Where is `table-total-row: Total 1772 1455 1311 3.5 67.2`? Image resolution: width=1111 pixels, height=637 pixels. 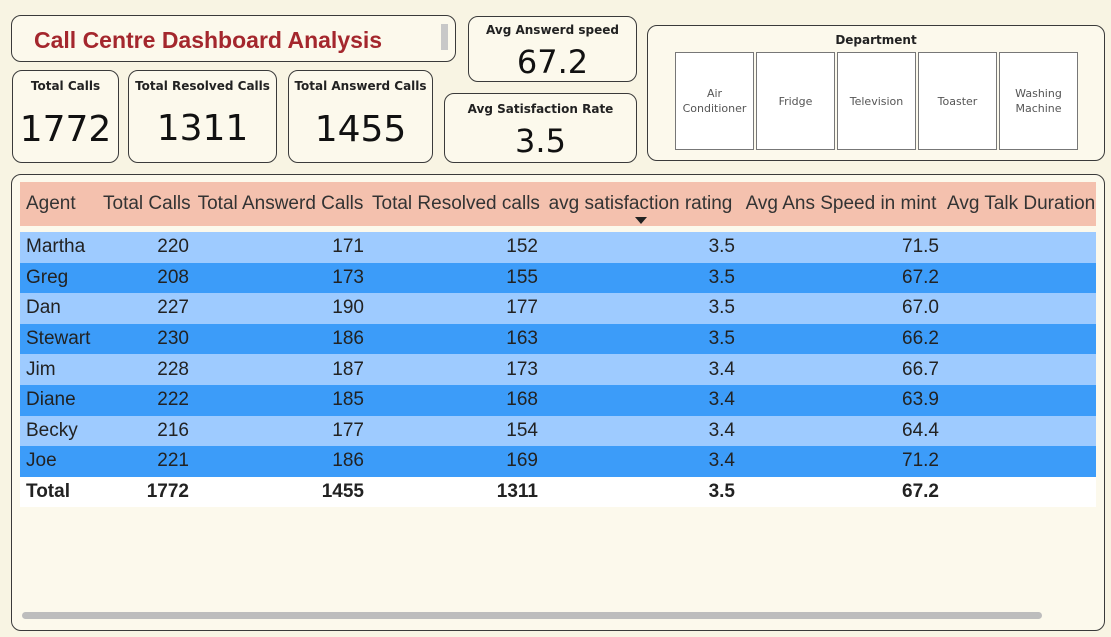
table-total-row: Total 1772 1455 1311 3.5 67.2 is located at coordinates (558, 492).